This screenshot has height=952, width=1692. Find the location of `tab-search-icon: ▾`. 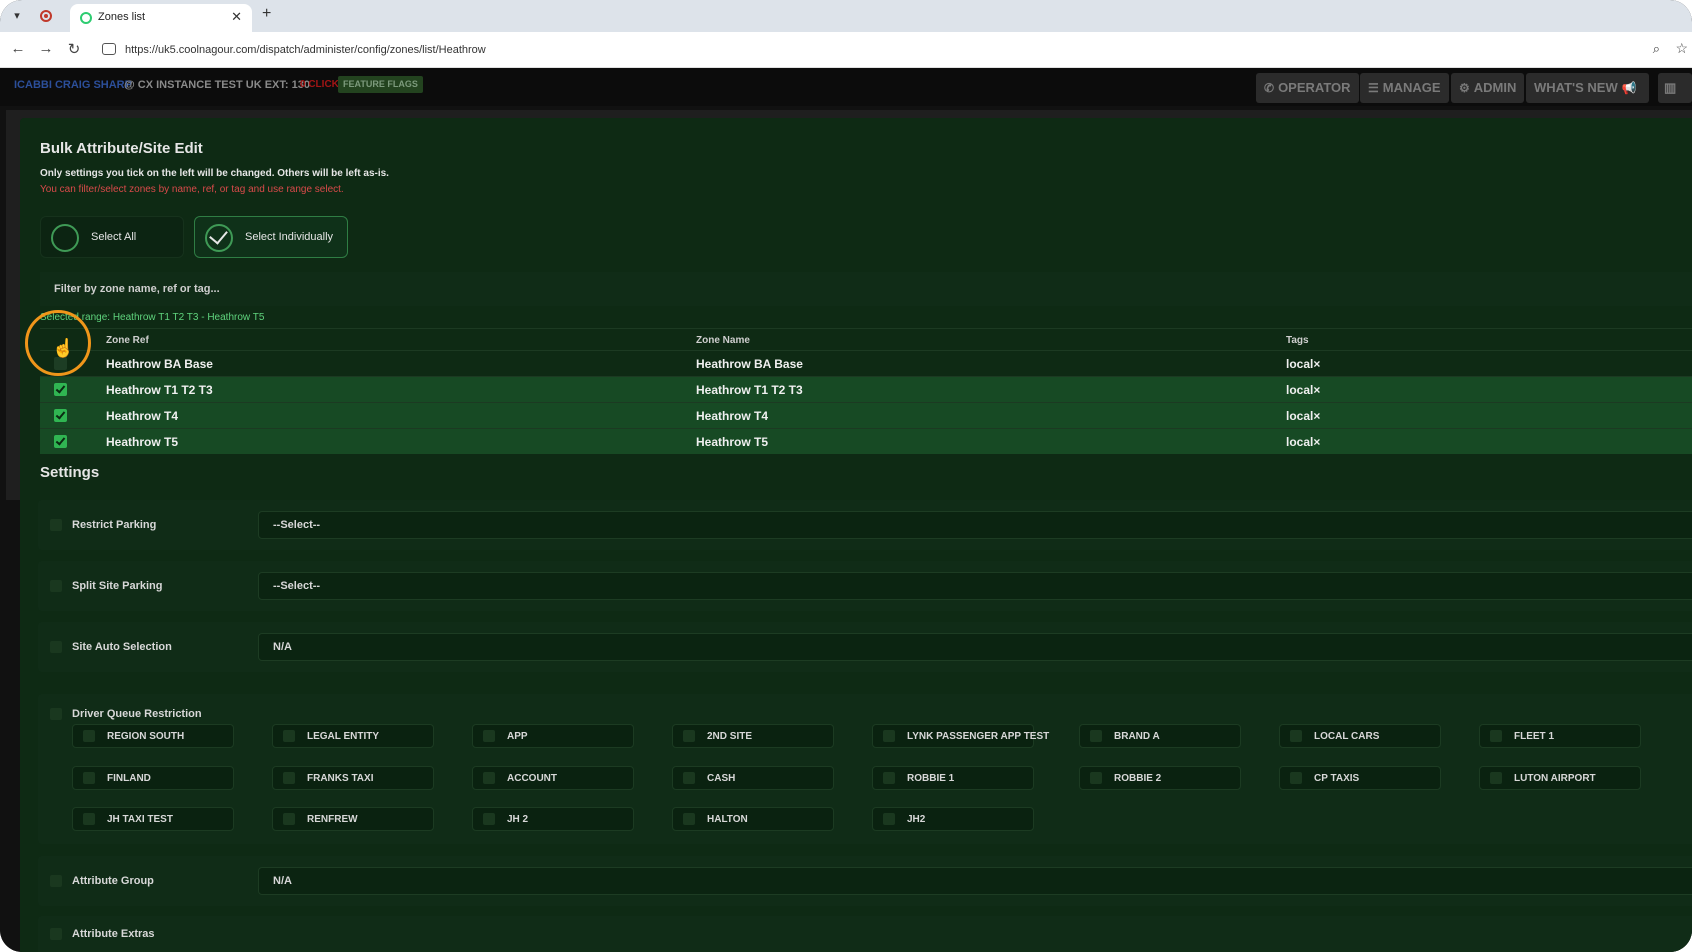

tab-search-icon: ▾ is located at coordinates (17, 16).